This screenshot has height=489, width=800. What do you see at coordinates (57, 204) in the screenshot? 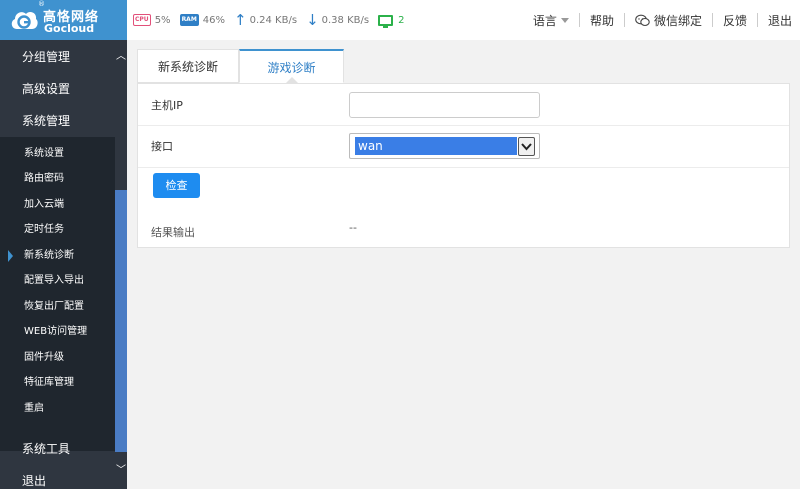
I see `sub-item-join-cloud: 加入云端` at bounding box center [57, 204].